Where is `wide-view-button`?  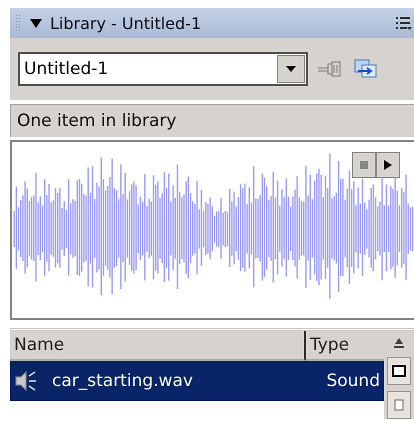
wide-view-button is located at coordinates (399, 371).